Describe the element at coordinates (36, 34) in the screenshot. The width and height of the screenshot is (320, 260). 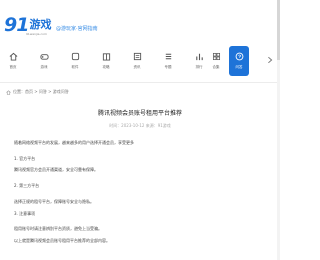
I see `logo-subtext: 91wanjia.com` at that location.